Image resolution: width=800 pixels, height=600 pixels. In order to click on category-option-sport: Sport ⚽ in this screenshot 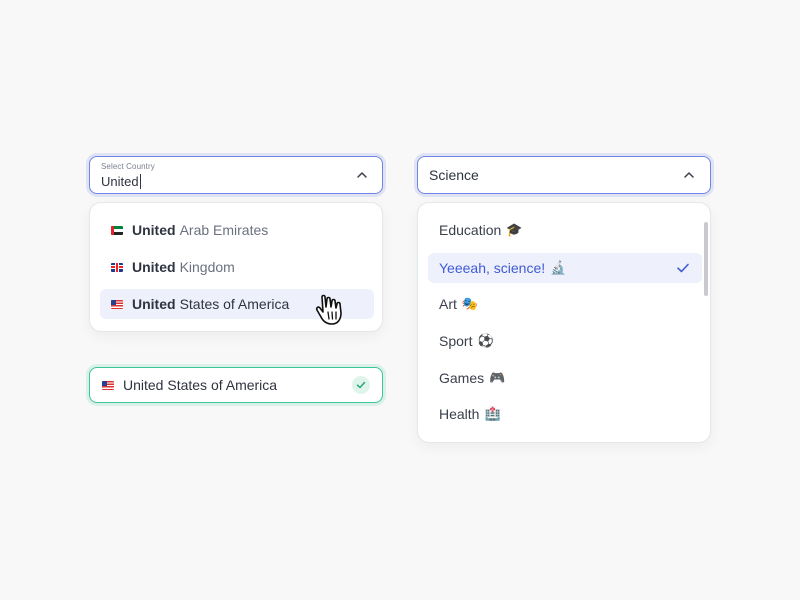, I will do `click(565, 341)`.